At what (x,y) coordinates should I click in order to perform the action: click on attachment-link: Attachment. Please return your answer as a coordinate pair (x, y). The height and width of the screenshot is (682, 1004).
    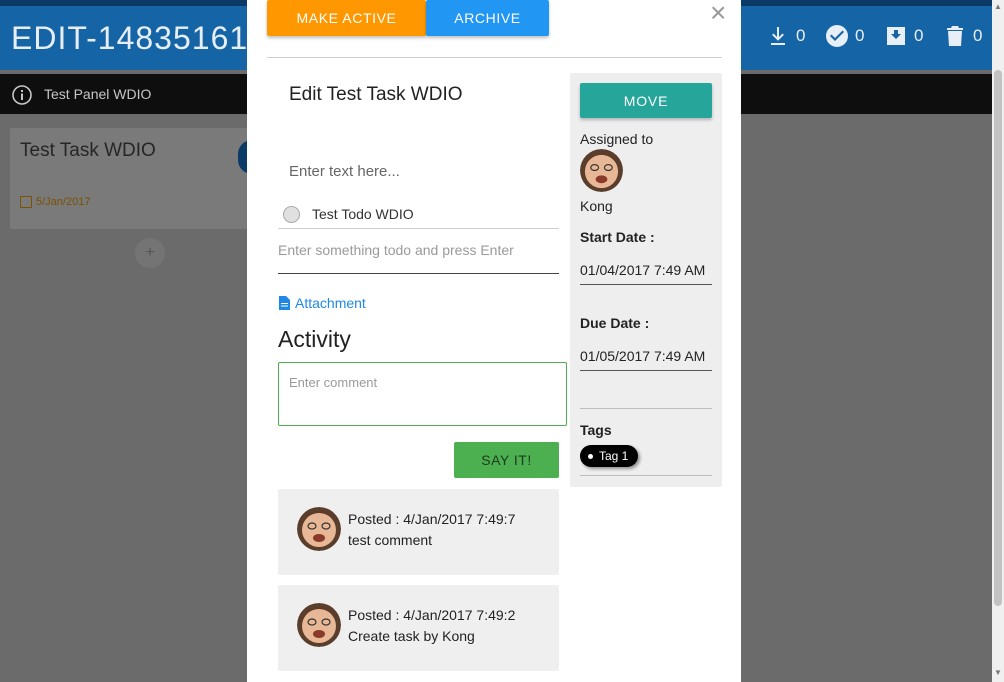
    Looking at the image, I should click on (322, 303).